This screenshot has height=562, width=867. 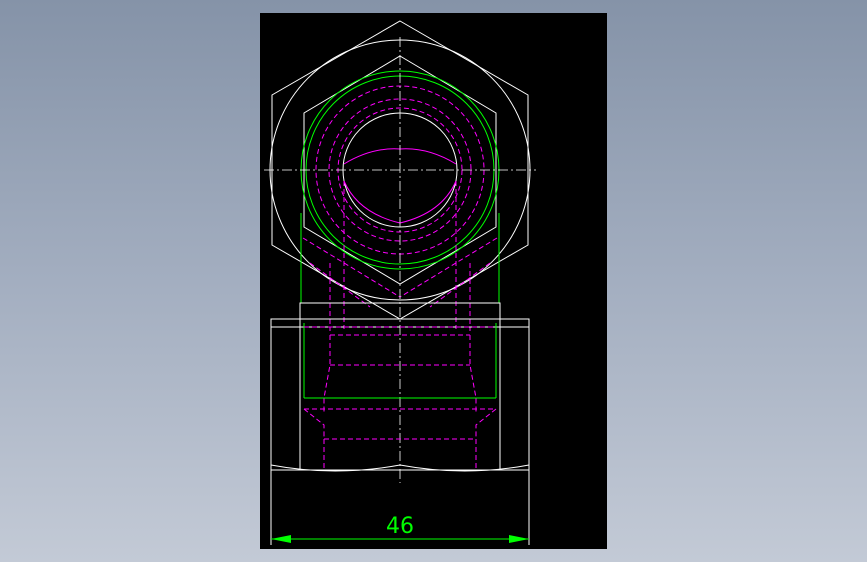 I want to click on dimension-label: 46, so click(x=400, y=526).